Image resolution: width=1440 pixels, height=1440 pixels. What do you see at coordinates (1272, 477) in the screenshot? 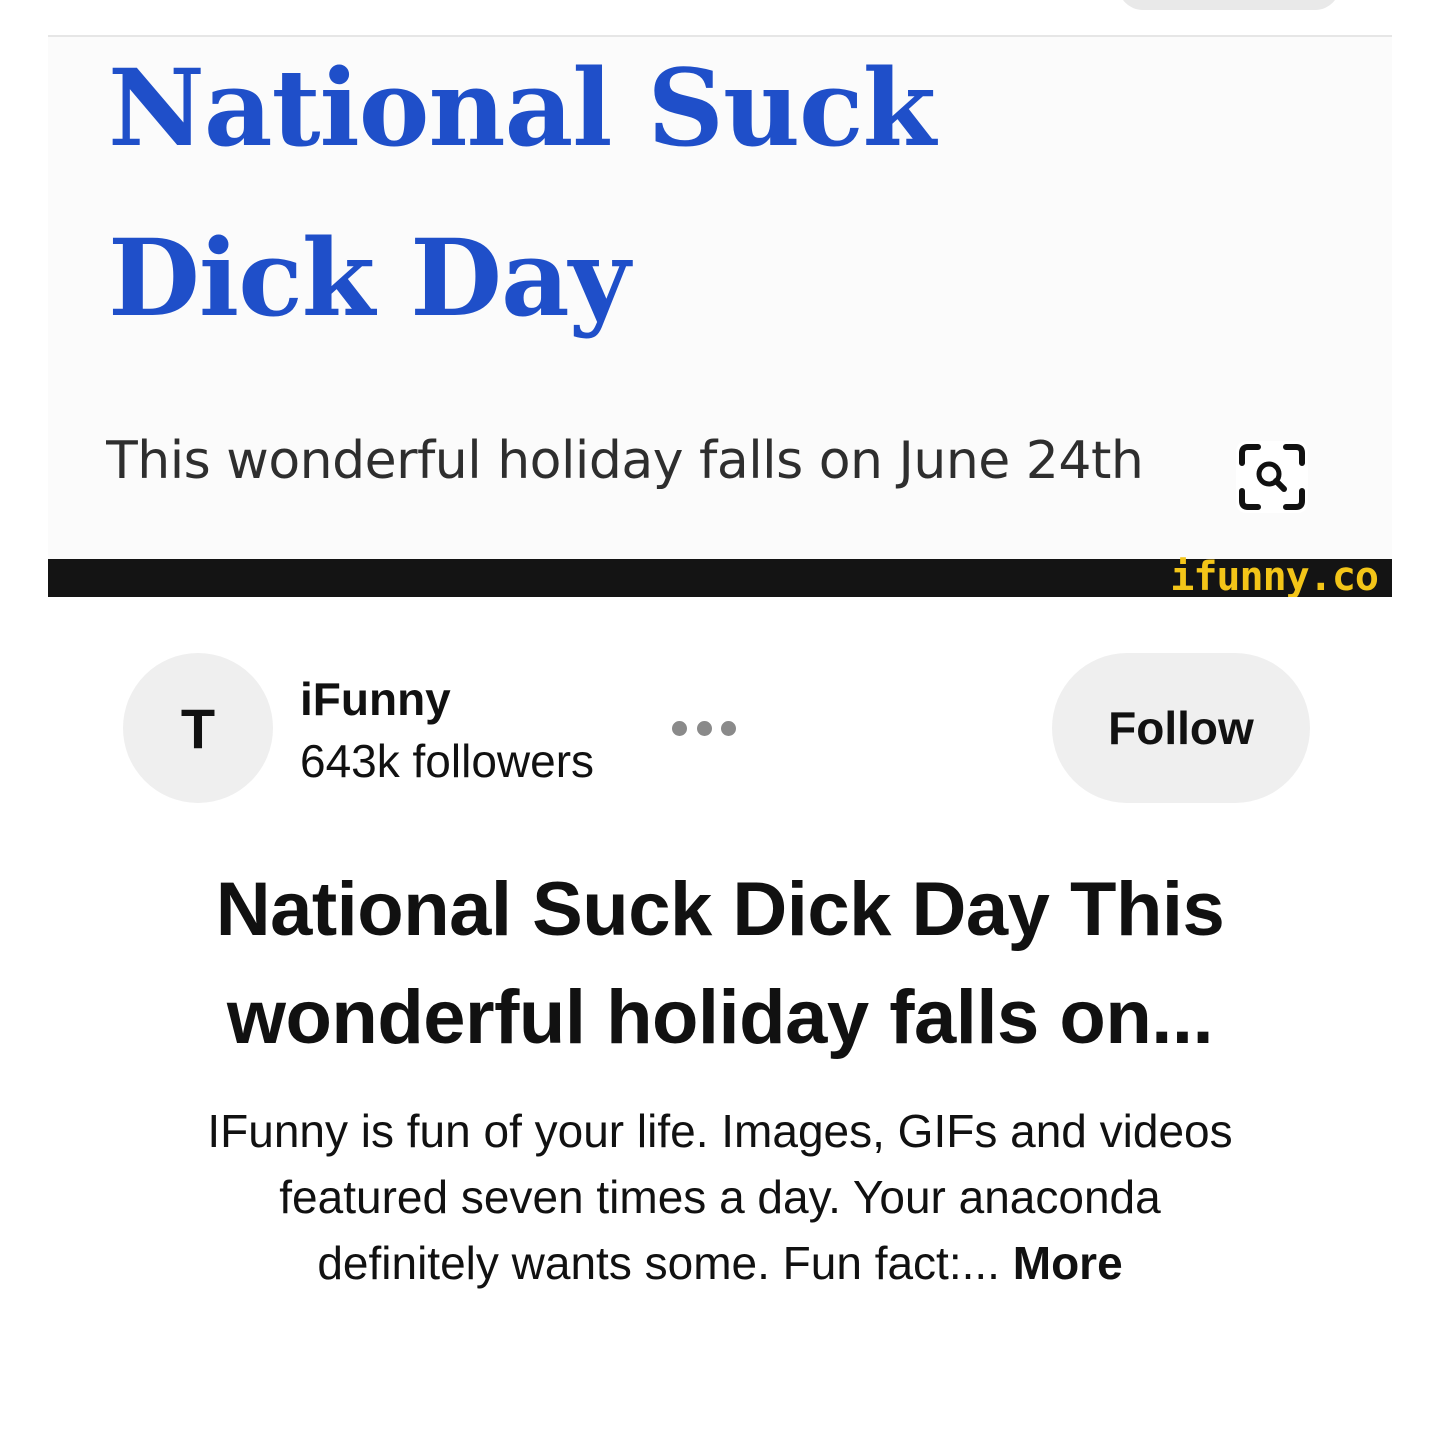
I see `visual-search-icon` at bounding box center [1272, 477].